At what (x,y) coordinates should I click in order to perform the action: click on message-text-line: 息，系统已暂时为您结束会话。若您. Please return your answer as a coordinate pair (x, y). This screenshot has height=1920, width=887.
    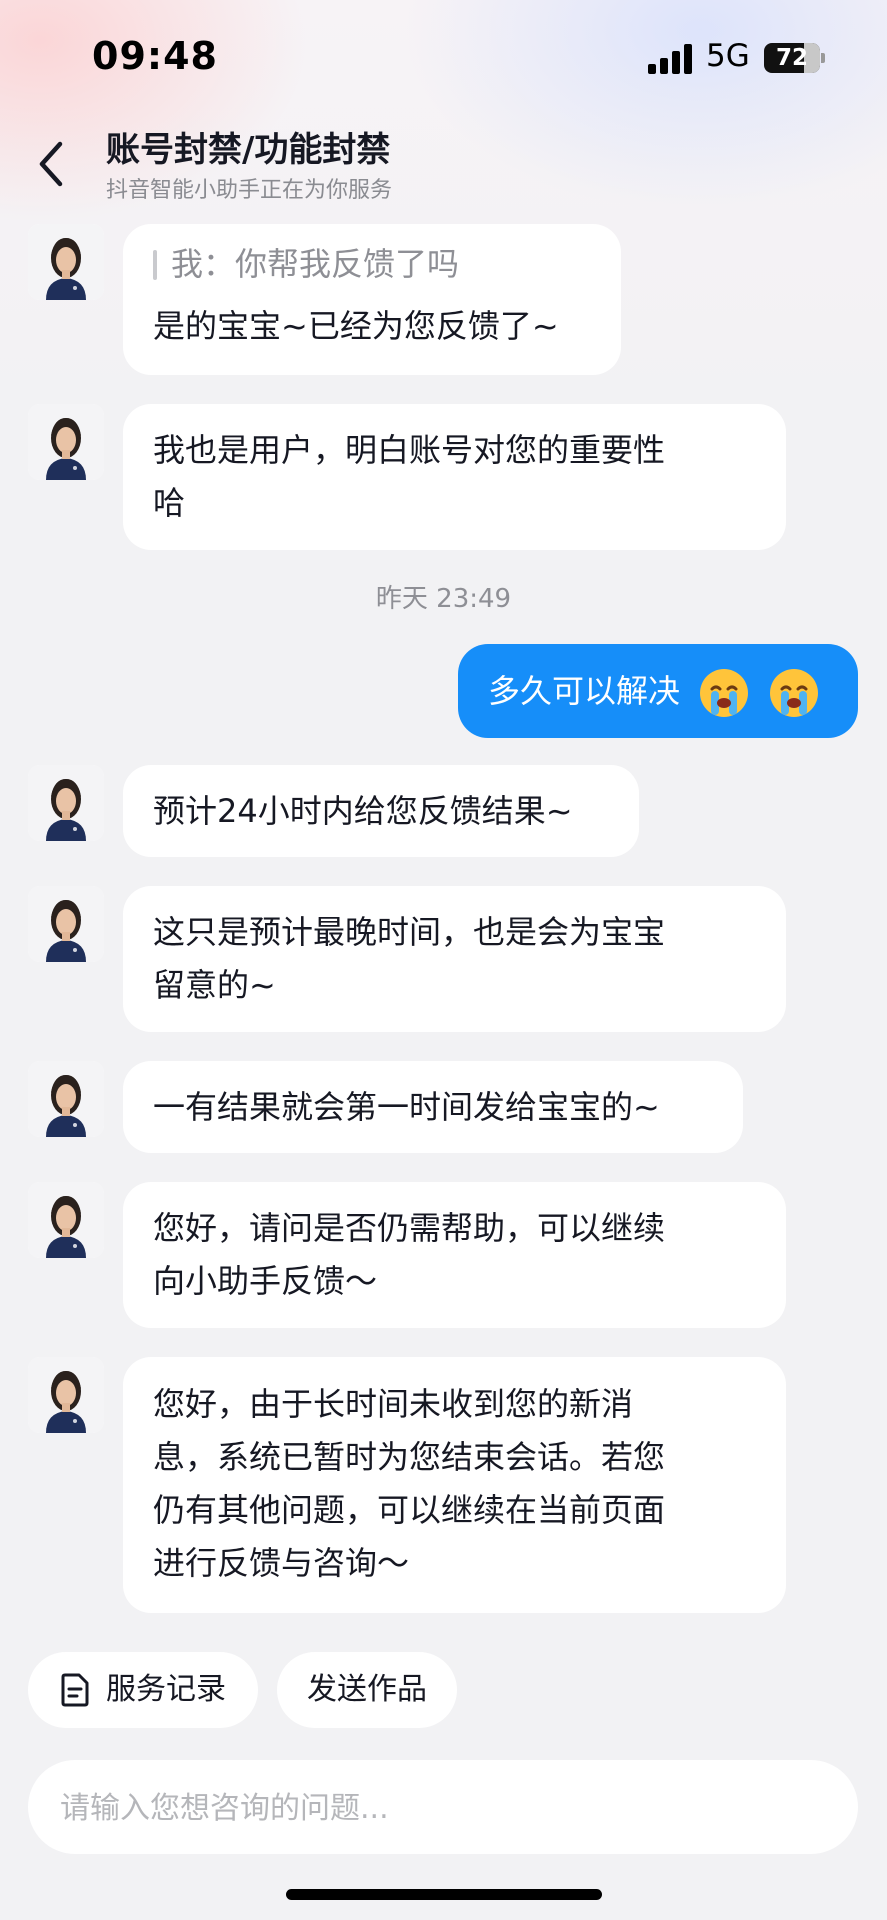
    Looking at the image, I should click on (409, 1457).